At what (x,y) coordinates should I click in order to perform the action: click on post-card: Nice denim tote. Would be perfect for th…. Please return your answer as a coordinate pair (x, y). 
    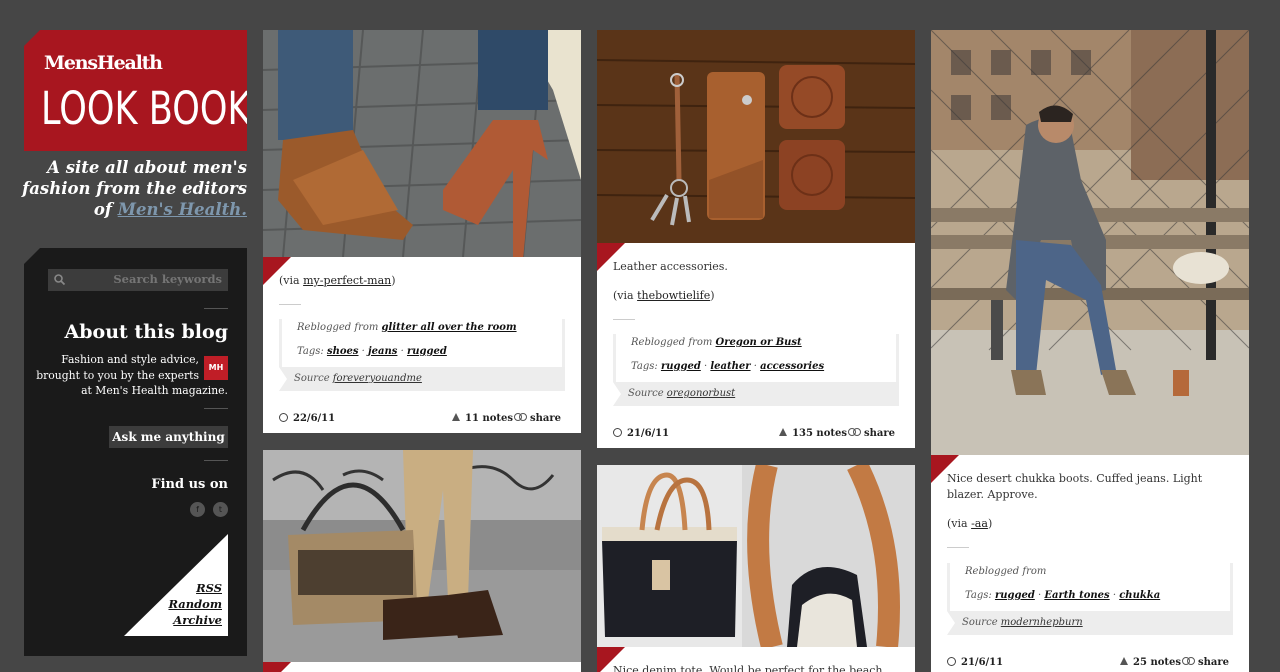
    Looking at the image, I should click on (756, 568).